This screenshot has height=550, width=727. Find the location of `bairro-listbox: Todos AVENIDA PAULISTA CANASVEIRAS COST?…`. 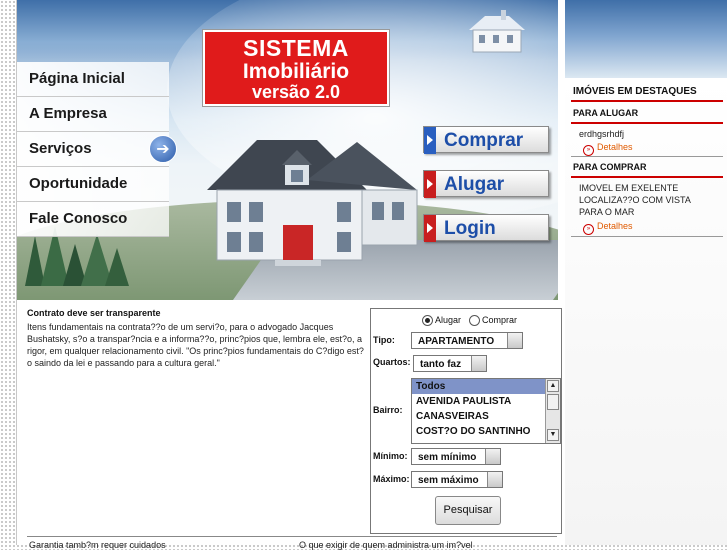

bairro-listbox: Todos AVENIDA PAULISTA CANASVEIRAS COST?… is located at coordinates (486, 411).